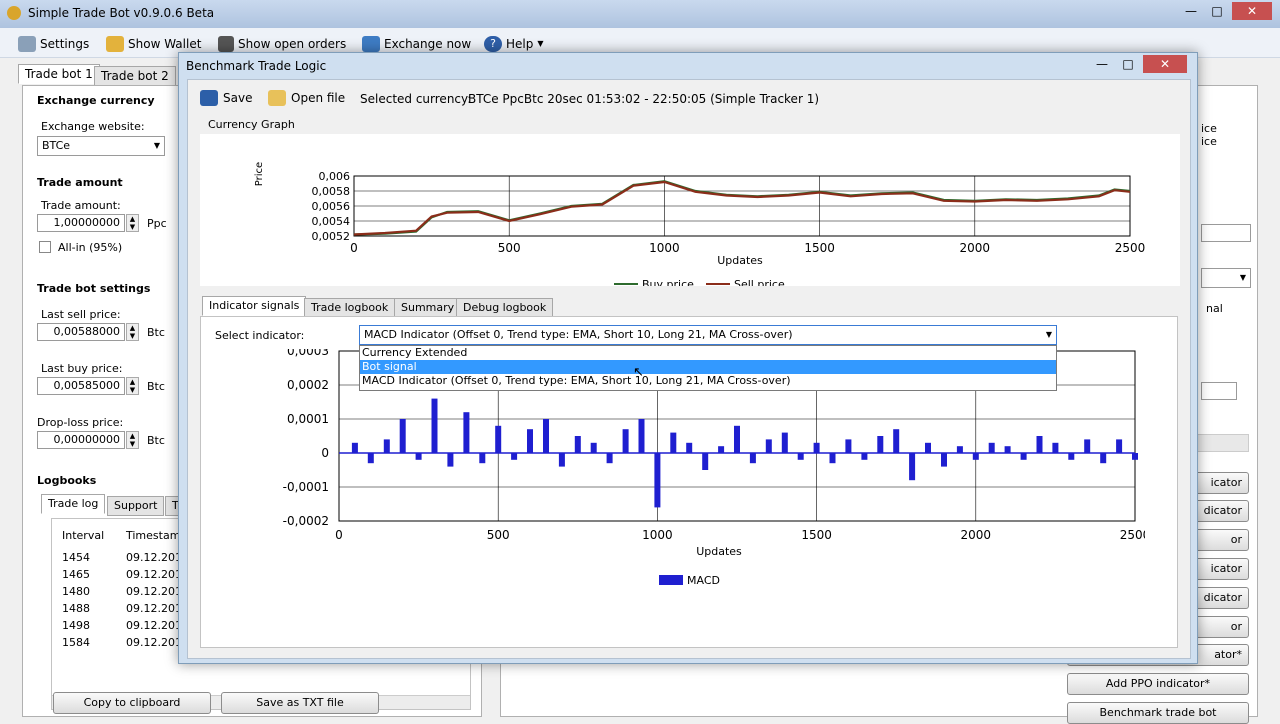 Image resolution: width=1280 pixels, height=724 pixels. Describe the element at coordinates (81, 440) in the screenshot. I see `drop-loss-input: 0,00000000` at that location.